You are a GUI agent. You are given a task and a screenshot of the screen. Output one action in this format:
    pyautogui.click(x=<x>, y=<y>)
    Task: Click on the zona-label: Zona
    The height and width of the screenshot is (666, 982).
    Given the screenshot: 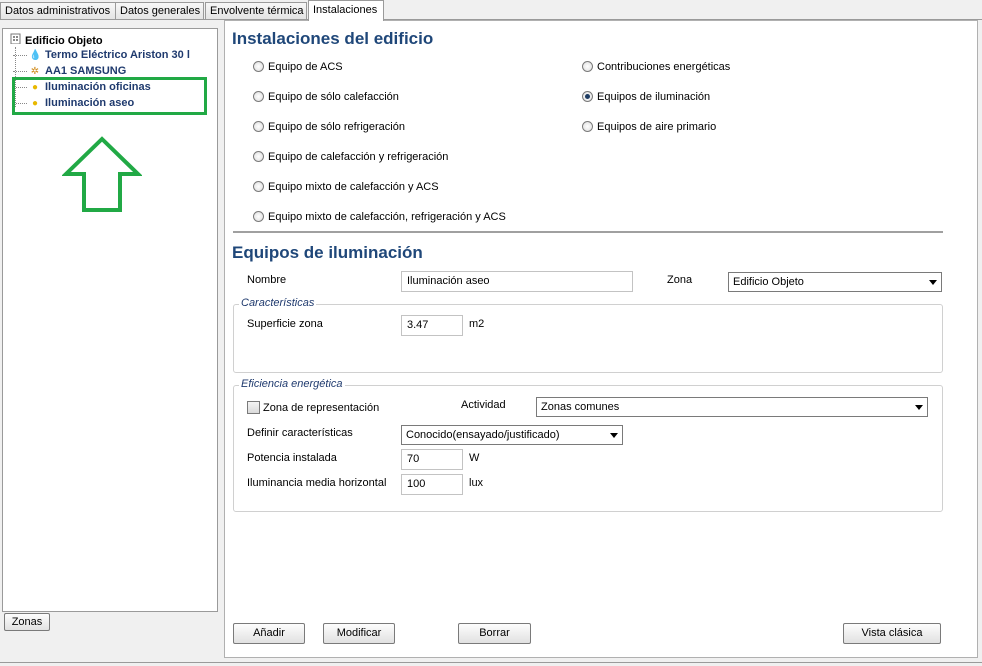 What is the action you would take?
    pyautogui.click(x=680, y=280)
    